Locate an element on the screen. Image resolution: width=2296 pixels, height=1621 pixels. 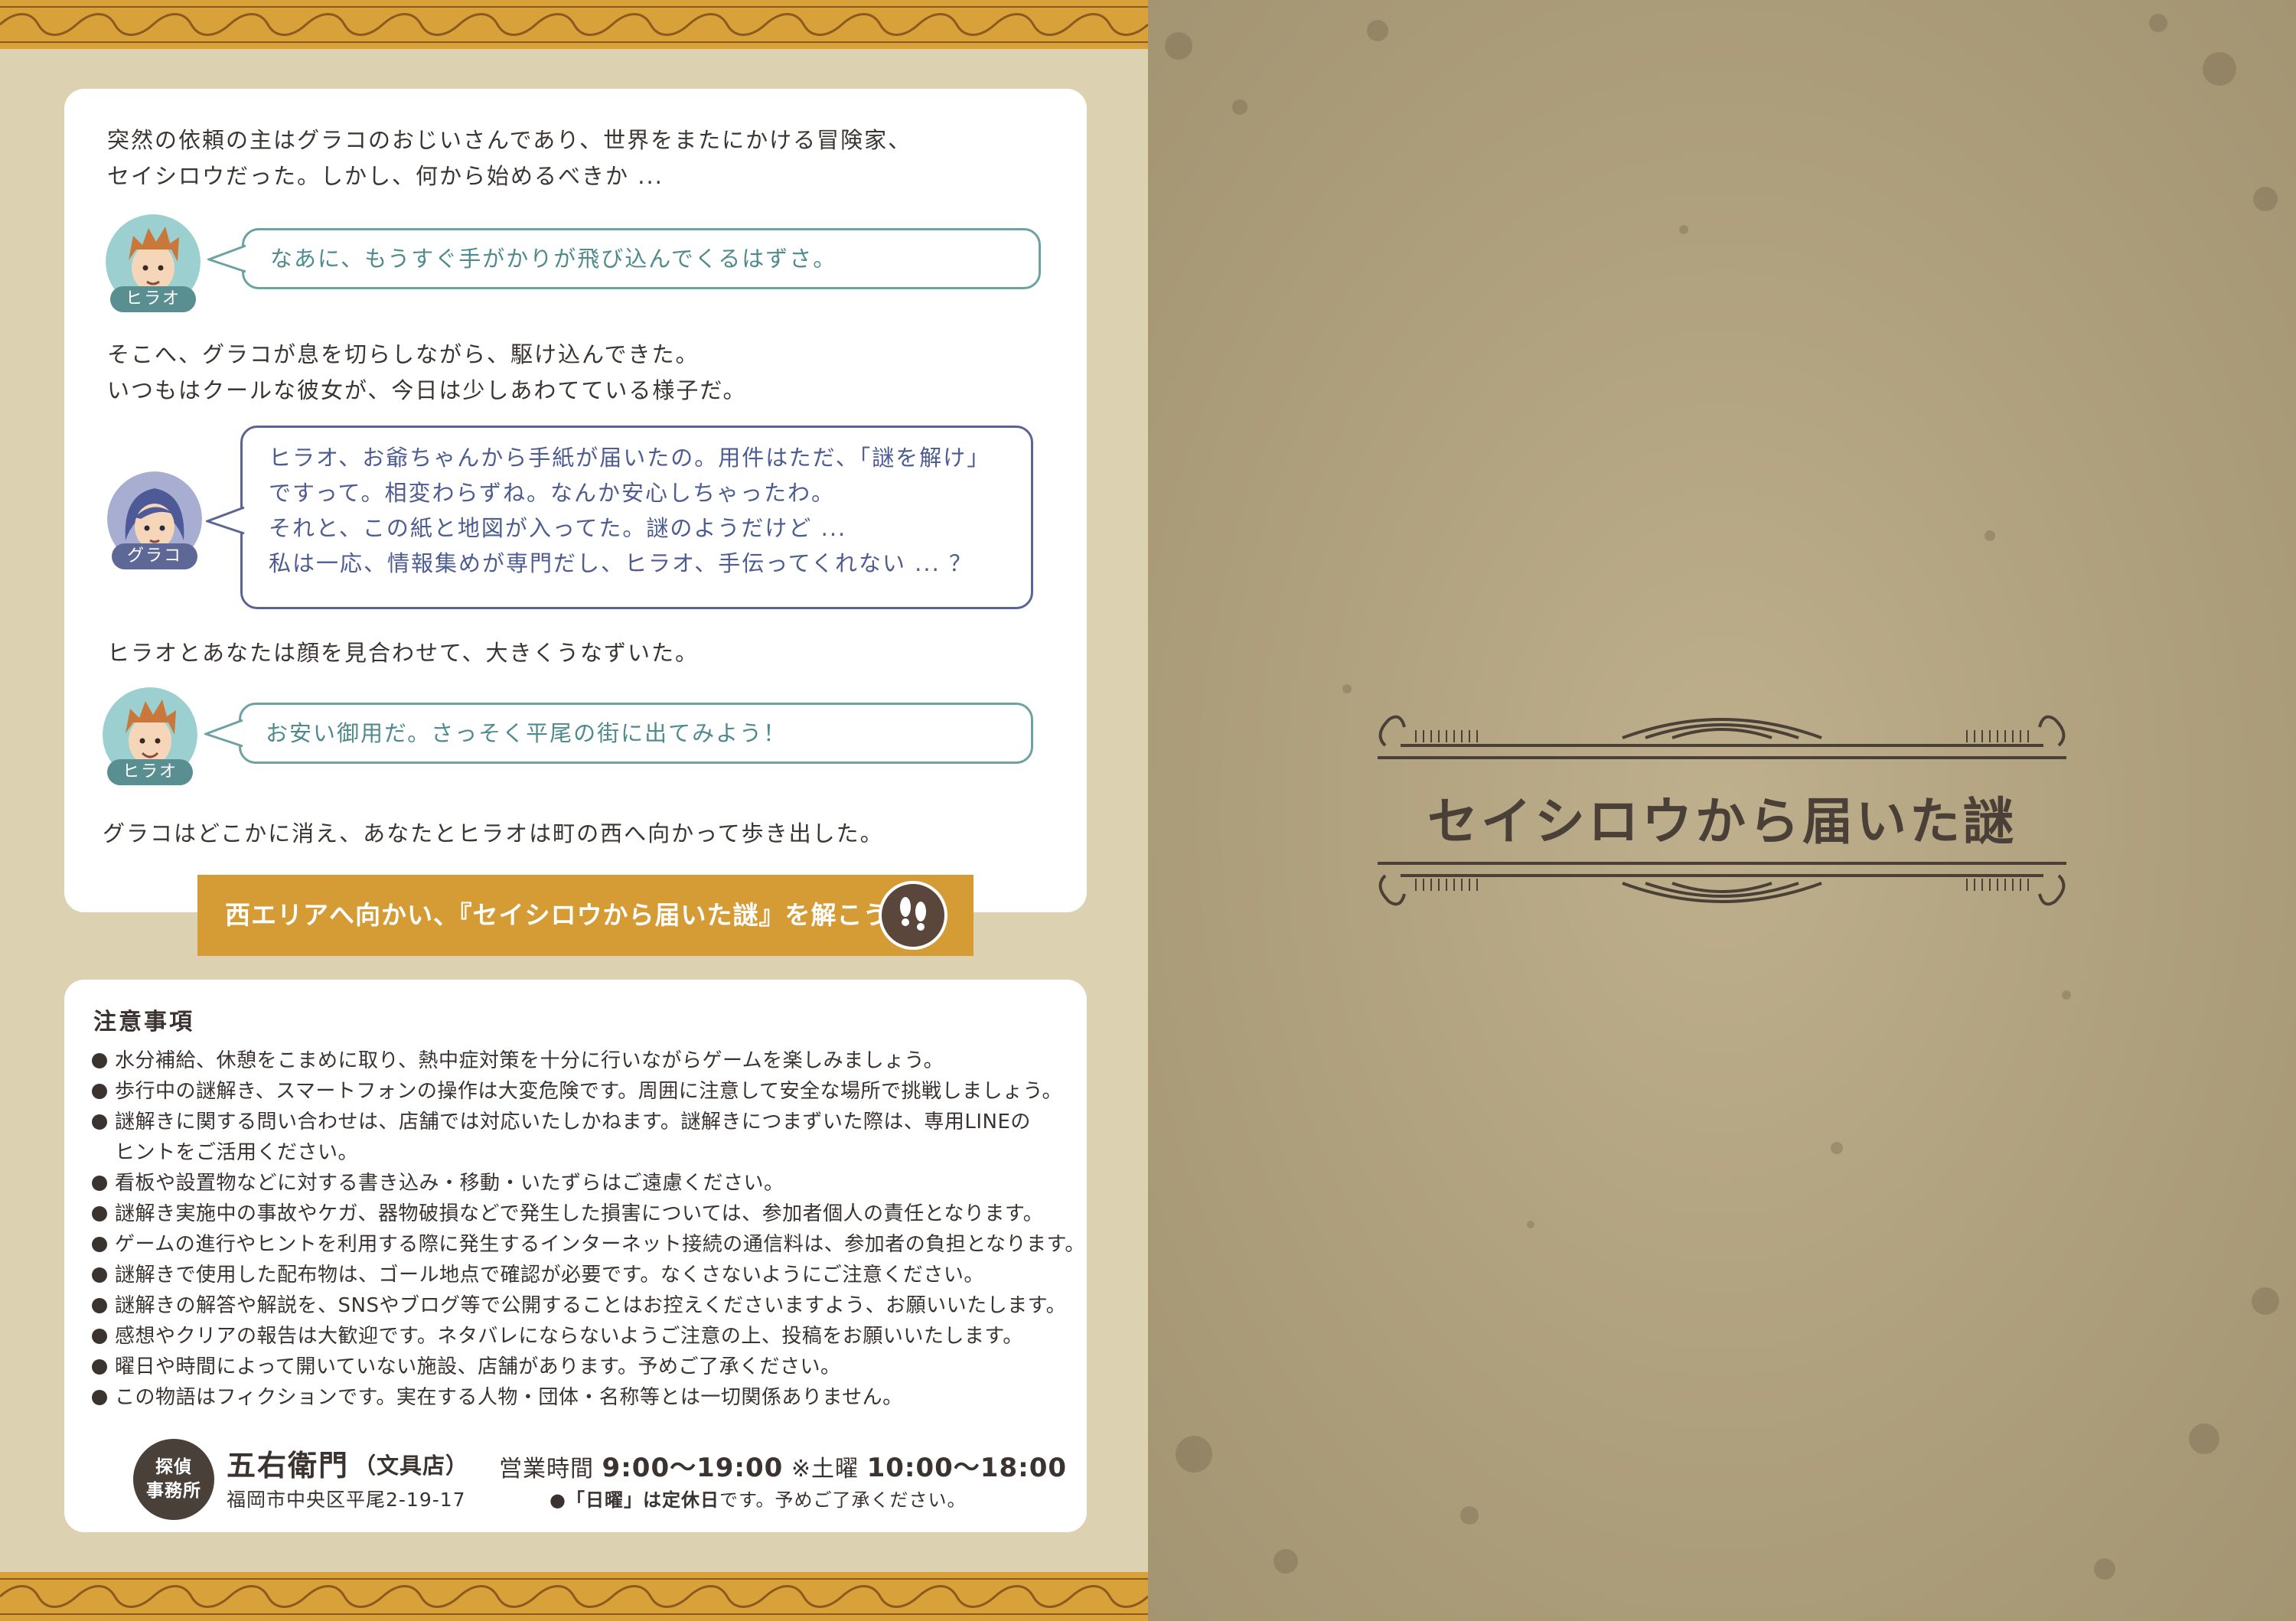
speech-text: お安い御用だ。さっそく平尾の街に出てみよう！ is located at coordinates (527, 733).